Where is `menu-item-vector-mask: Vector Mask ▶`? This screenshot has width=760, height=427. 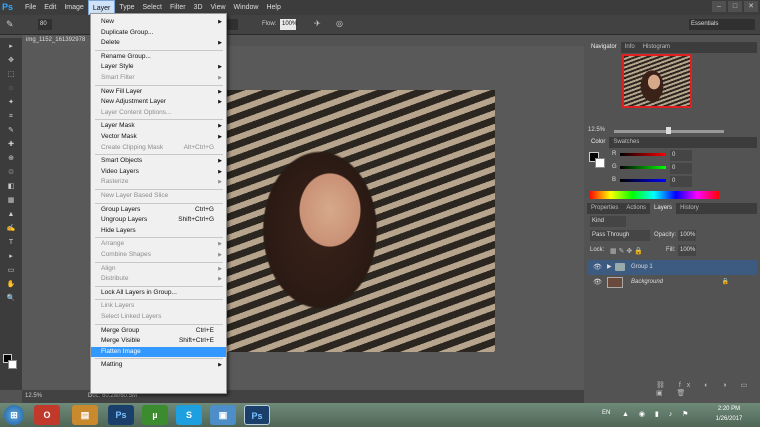 menu-item-vector-mask: Vector Mask ▶ is located at coordinates (158, 137).